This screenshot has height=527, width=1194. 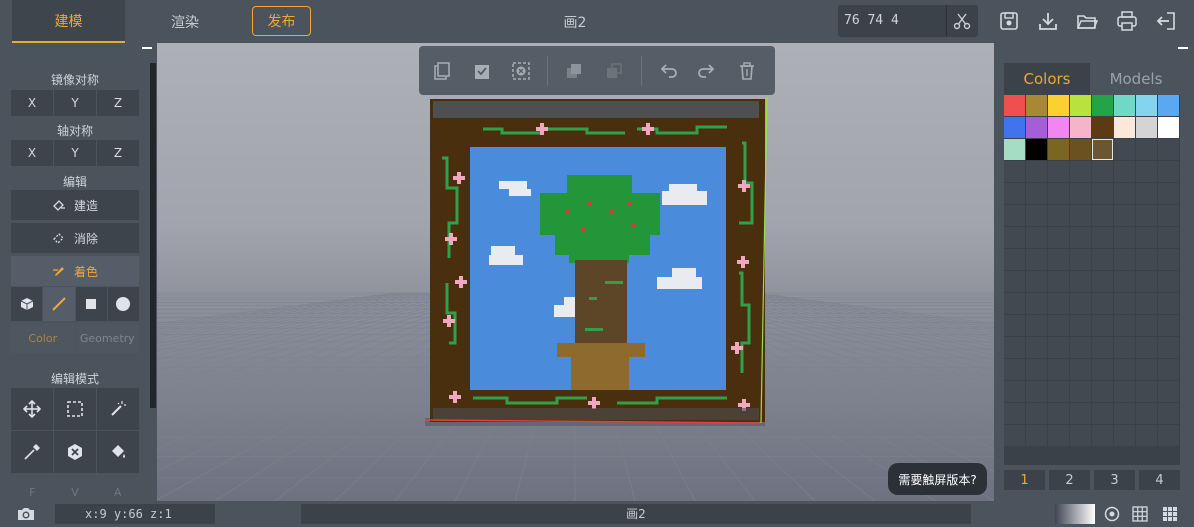 I want to click on camera-icon, so click(x=26, y=514).